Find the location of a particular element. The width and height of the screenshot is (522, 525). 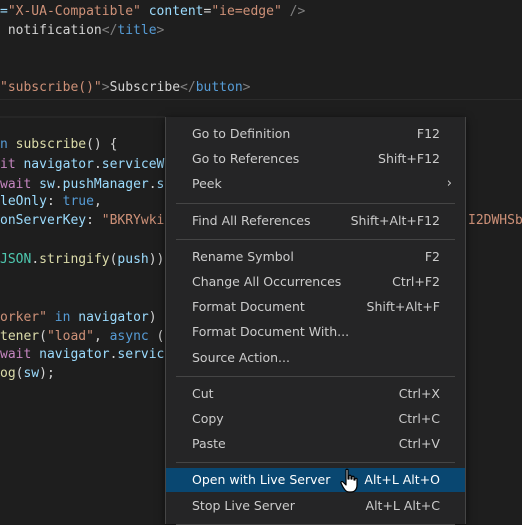

code-line: leOnly: true, is located at coordinates (51, 202).